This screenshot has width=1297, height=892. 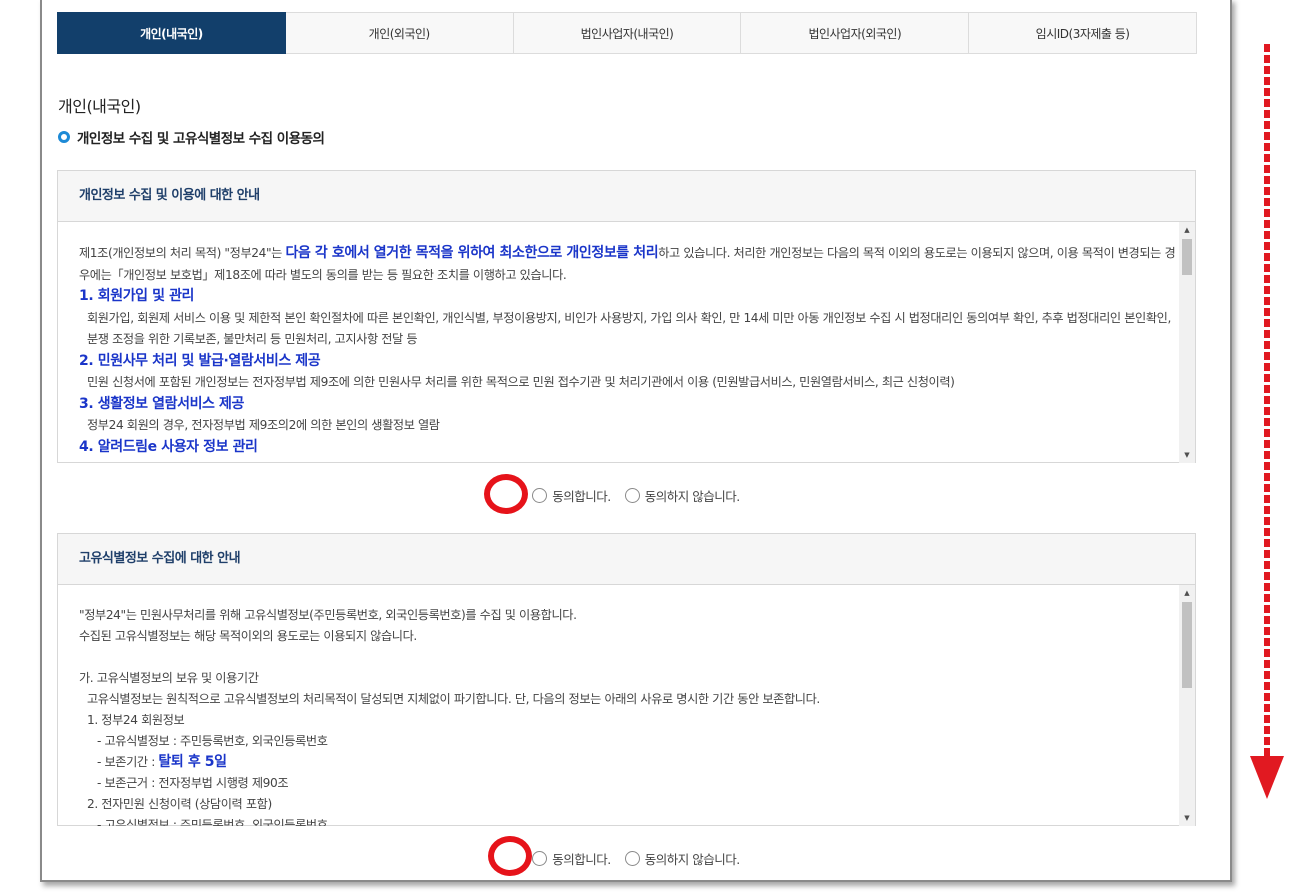 I want to click on tab-temporary-id: 임시ID(3자제출 등), so click(x=1083, y=33).